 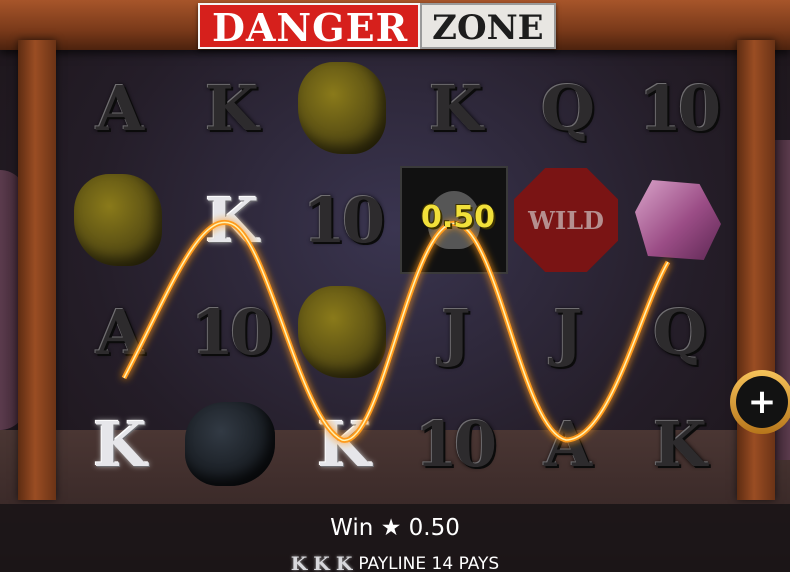 I want to click on payline-text: PAYLINE 14 PAYS, so click(x=429, y=563).